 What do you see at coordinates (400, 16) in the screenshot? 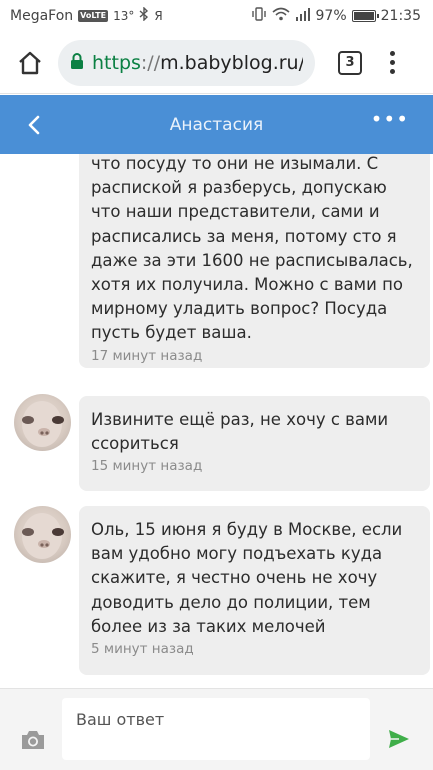
I see `clock: 21:35` at bounding box center [400, 16].